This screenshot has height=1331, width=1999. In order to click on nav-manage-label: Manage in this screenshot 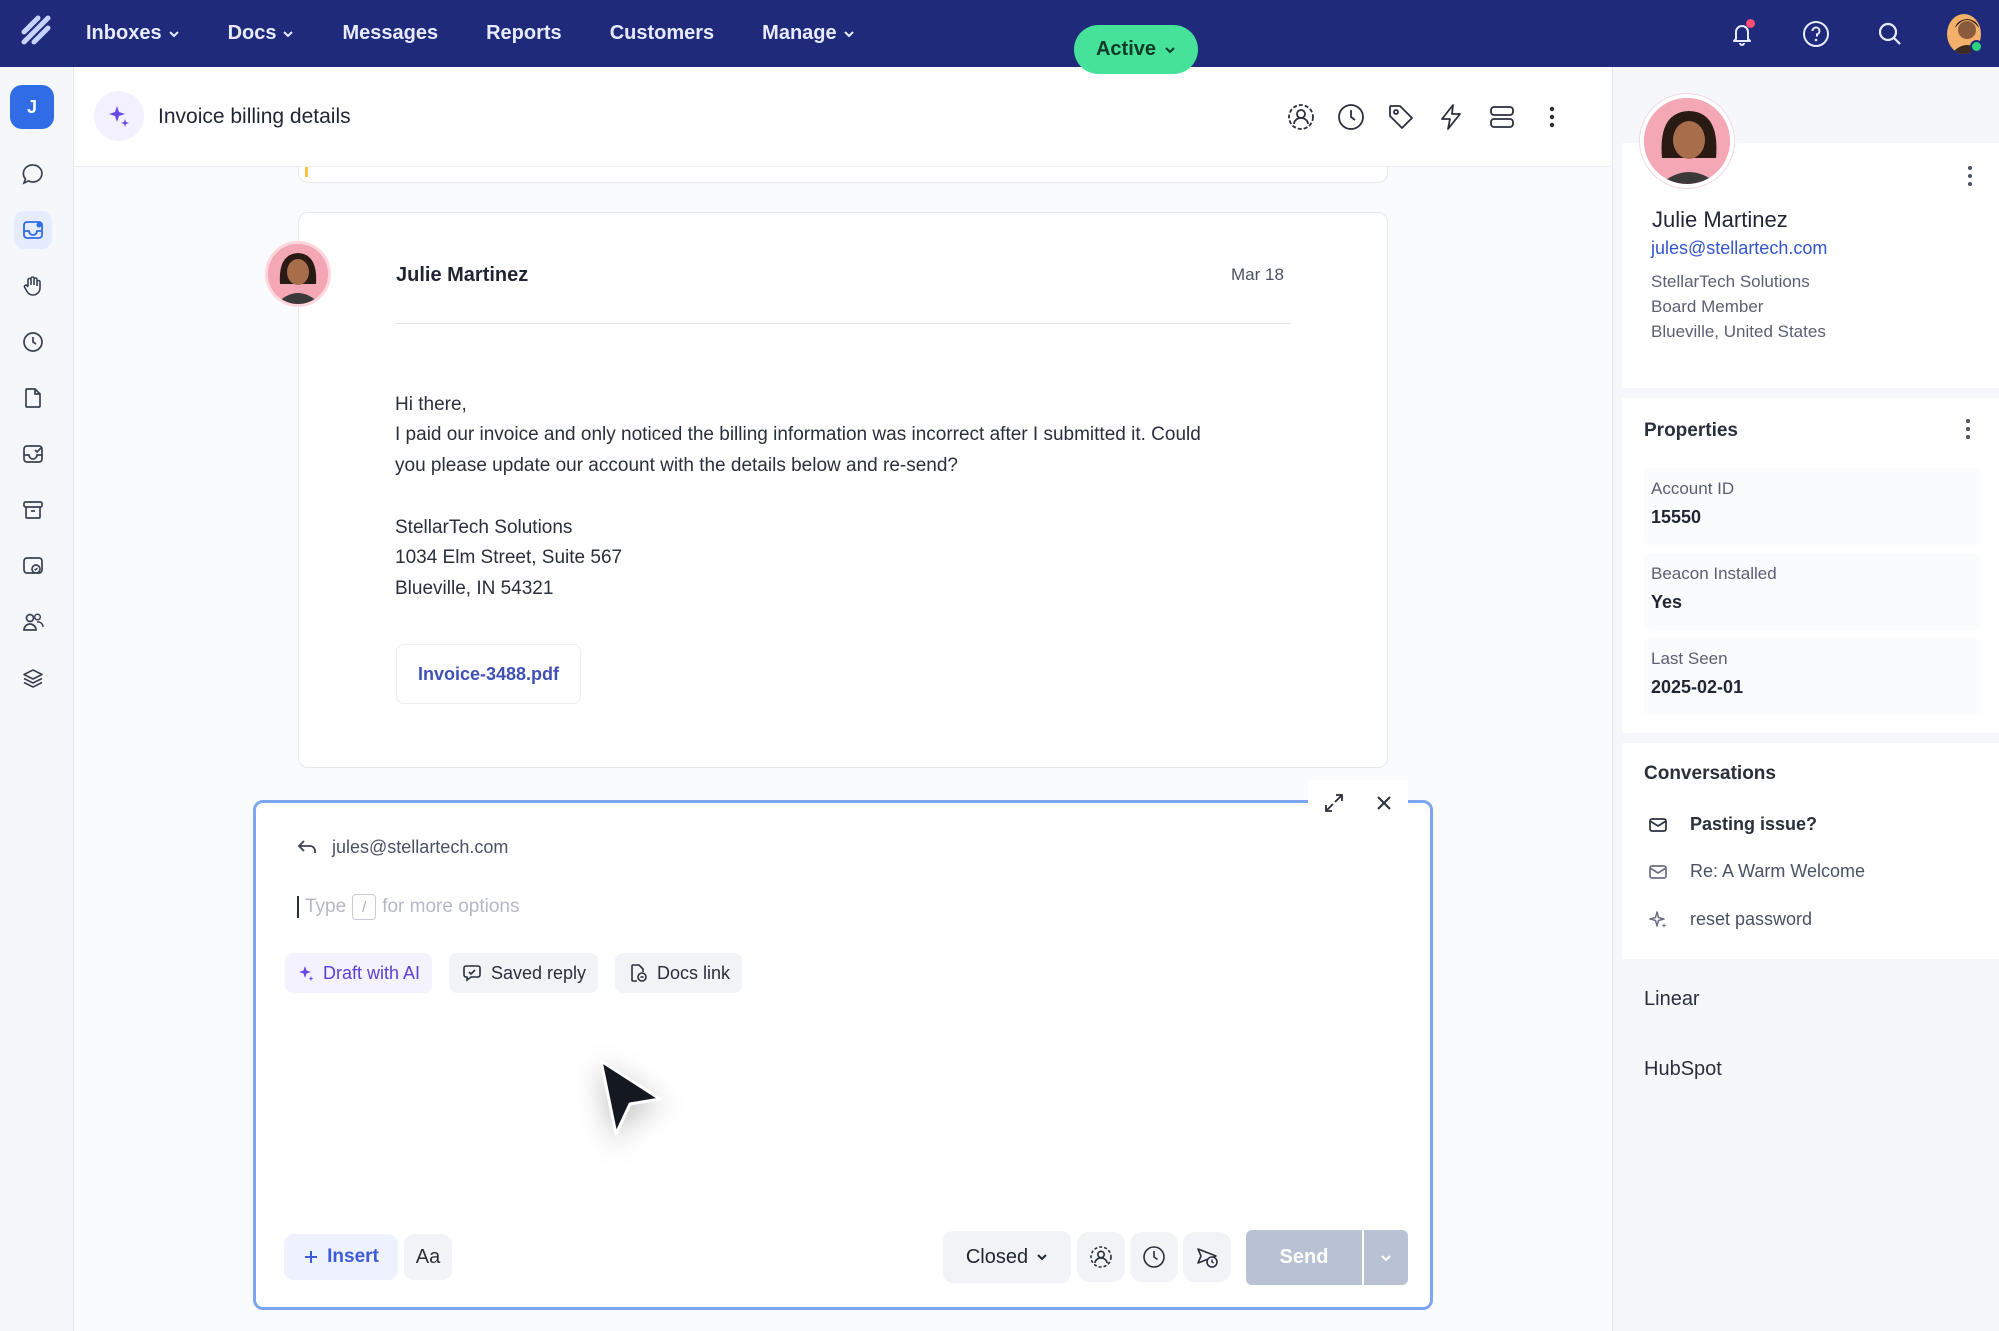, I will do `click(799, 33)`.